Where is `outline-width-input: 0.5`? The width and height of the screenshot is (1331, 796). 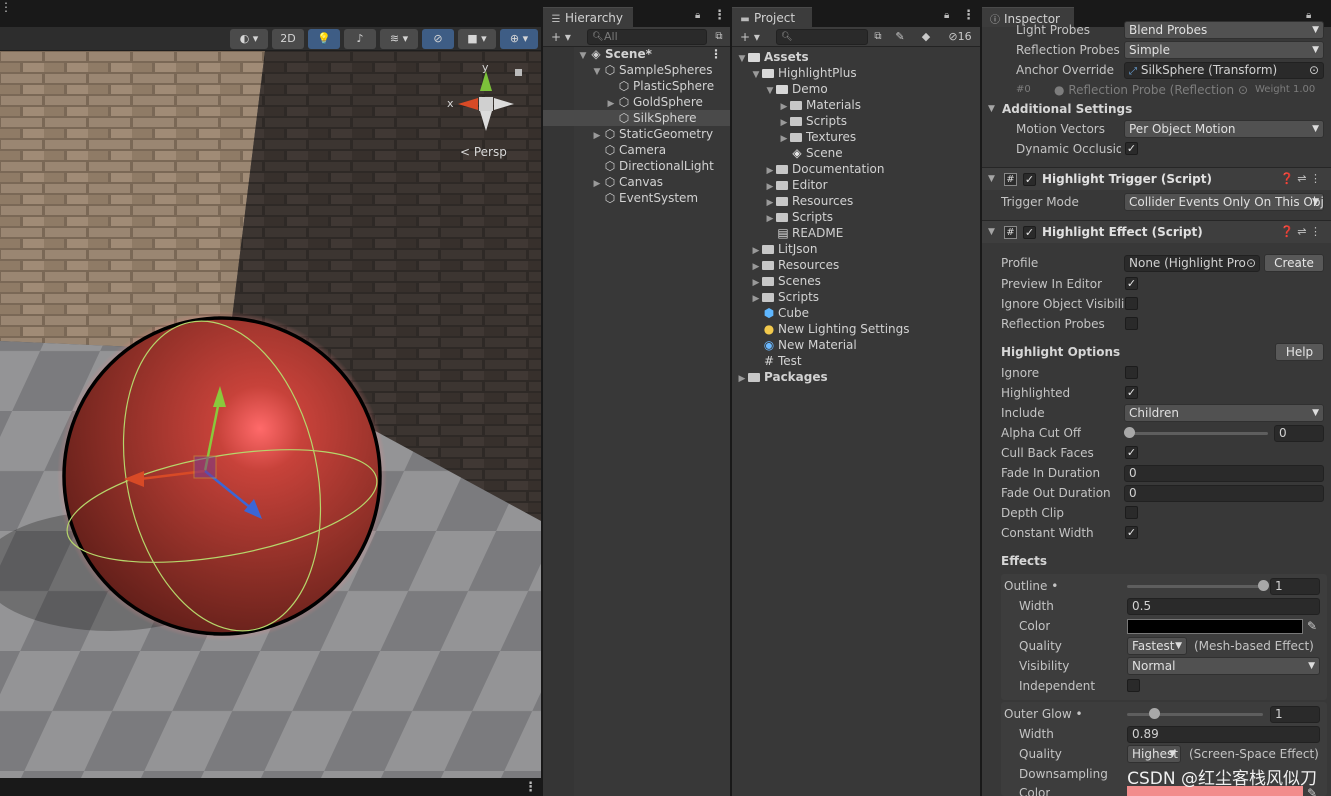
outline-width-input: 0.5 is located at coordinates (1223, 606).